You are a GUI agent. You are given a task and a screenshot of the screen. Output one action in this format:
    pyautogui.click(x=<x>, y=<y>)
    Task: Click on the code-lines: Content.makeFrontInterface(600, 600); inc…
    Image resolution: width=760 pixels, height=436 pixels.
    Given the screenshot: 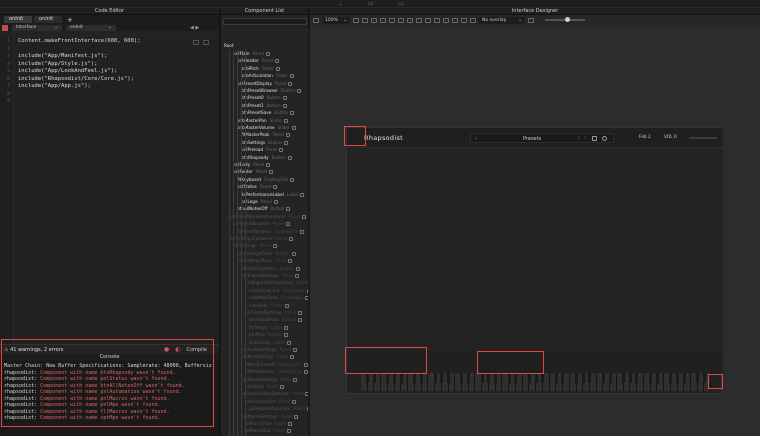 What is the action you would take?
    pyautogui.click(x=79, y=72)
    